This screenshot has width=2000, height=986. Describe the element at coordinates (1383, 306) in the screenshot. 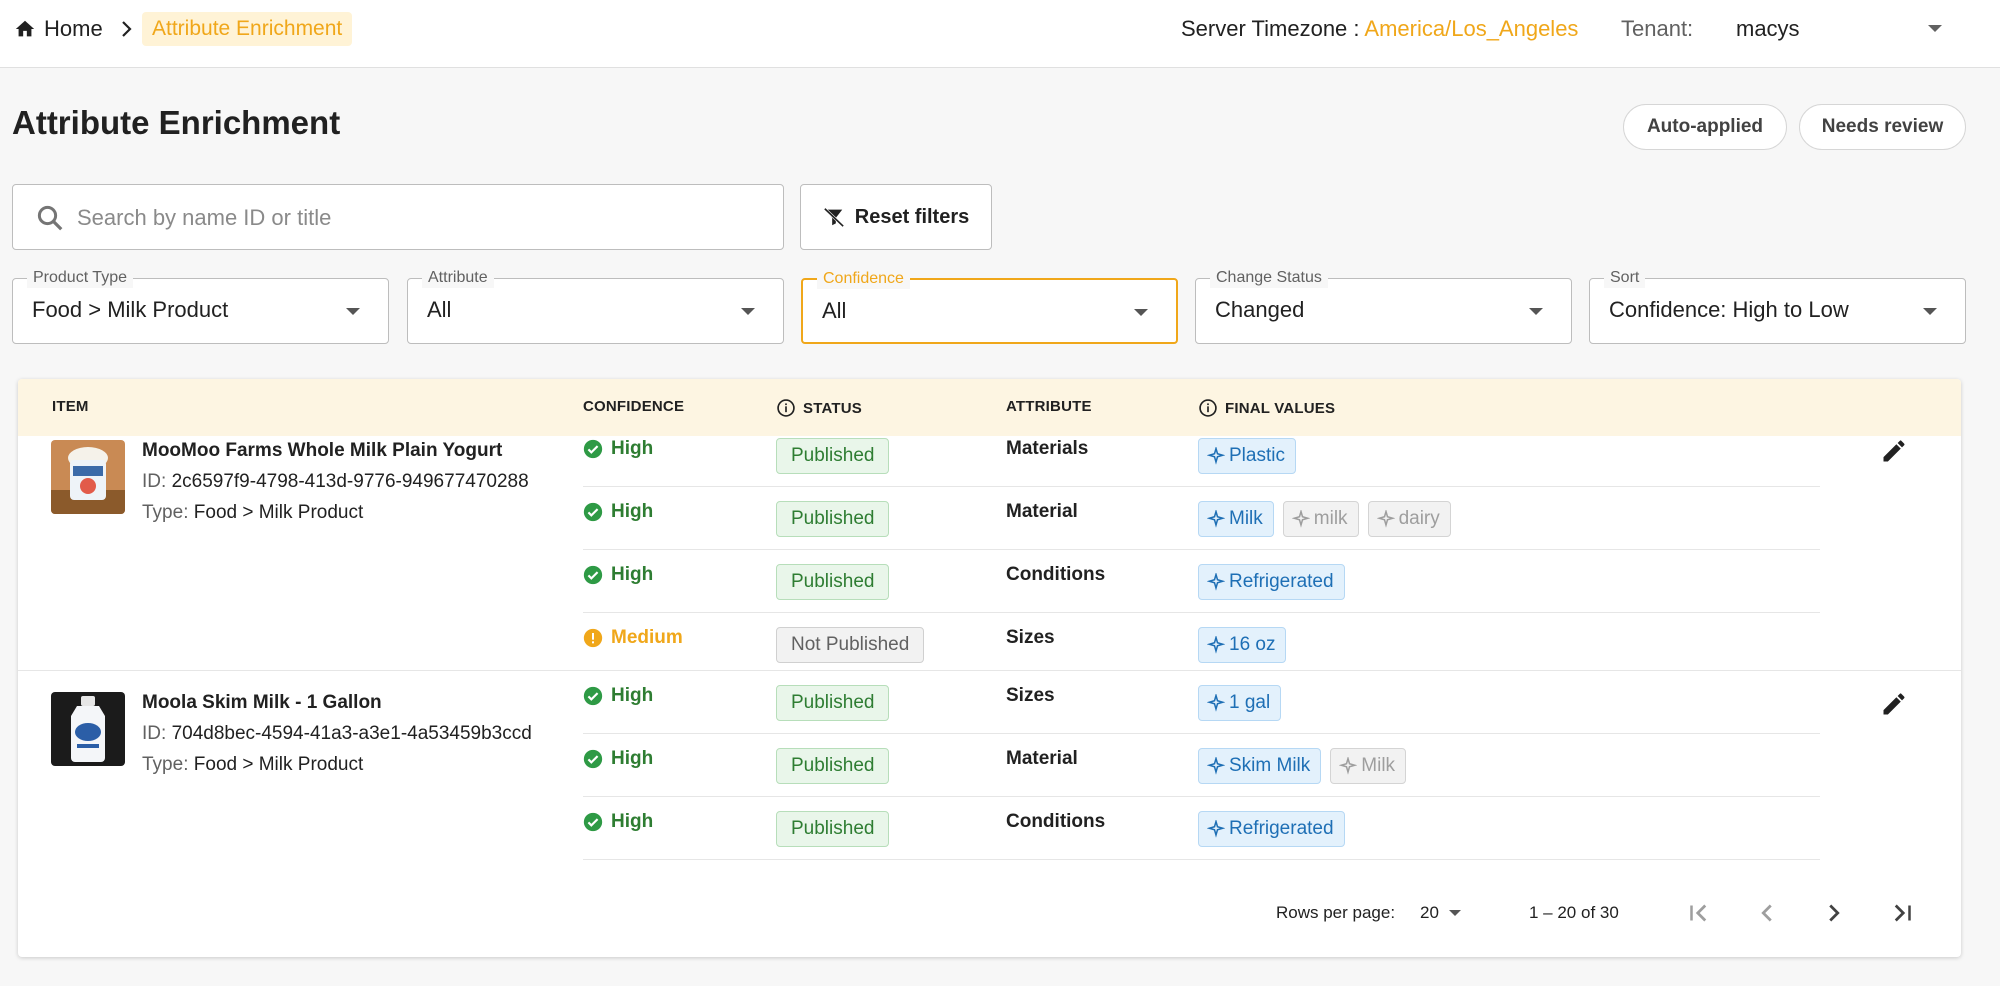

I see `filter-change-status: Change Status Changed` at that location.